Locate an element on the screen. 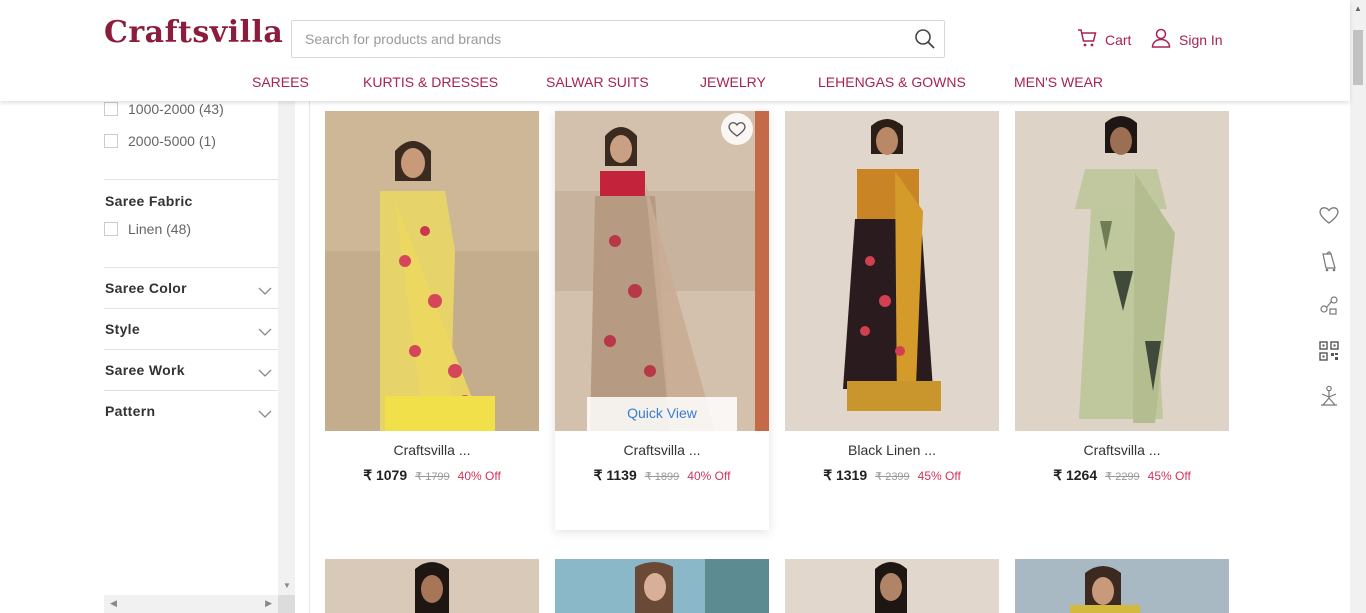 This screenshot has height=613, width=1366. search-input is located at coordinates (592, 39).